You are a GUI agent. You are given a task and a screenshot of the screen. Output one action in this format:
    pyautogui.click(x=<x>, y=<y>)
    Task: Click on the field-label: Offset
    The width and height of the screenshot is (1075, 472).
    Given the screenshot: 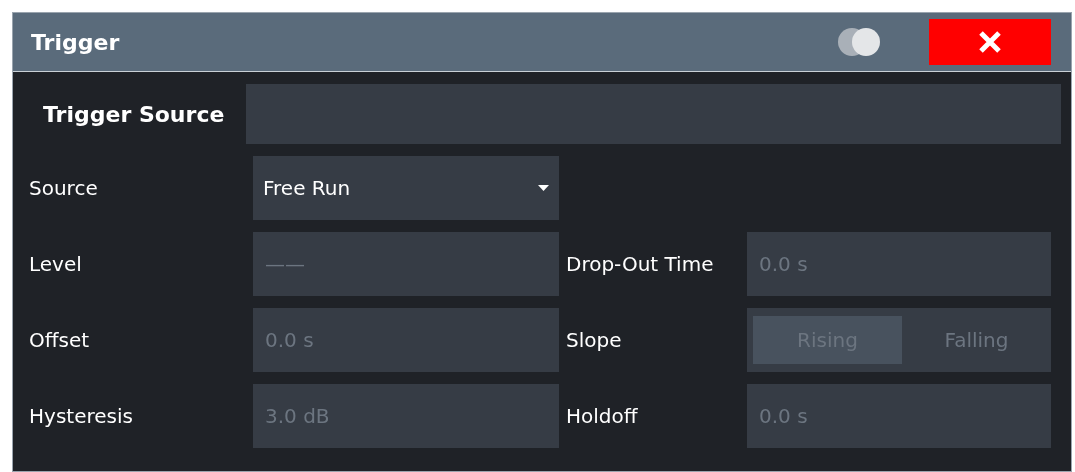 What is the action you would take?
    pyautogui.click(x=59, y=340)
    